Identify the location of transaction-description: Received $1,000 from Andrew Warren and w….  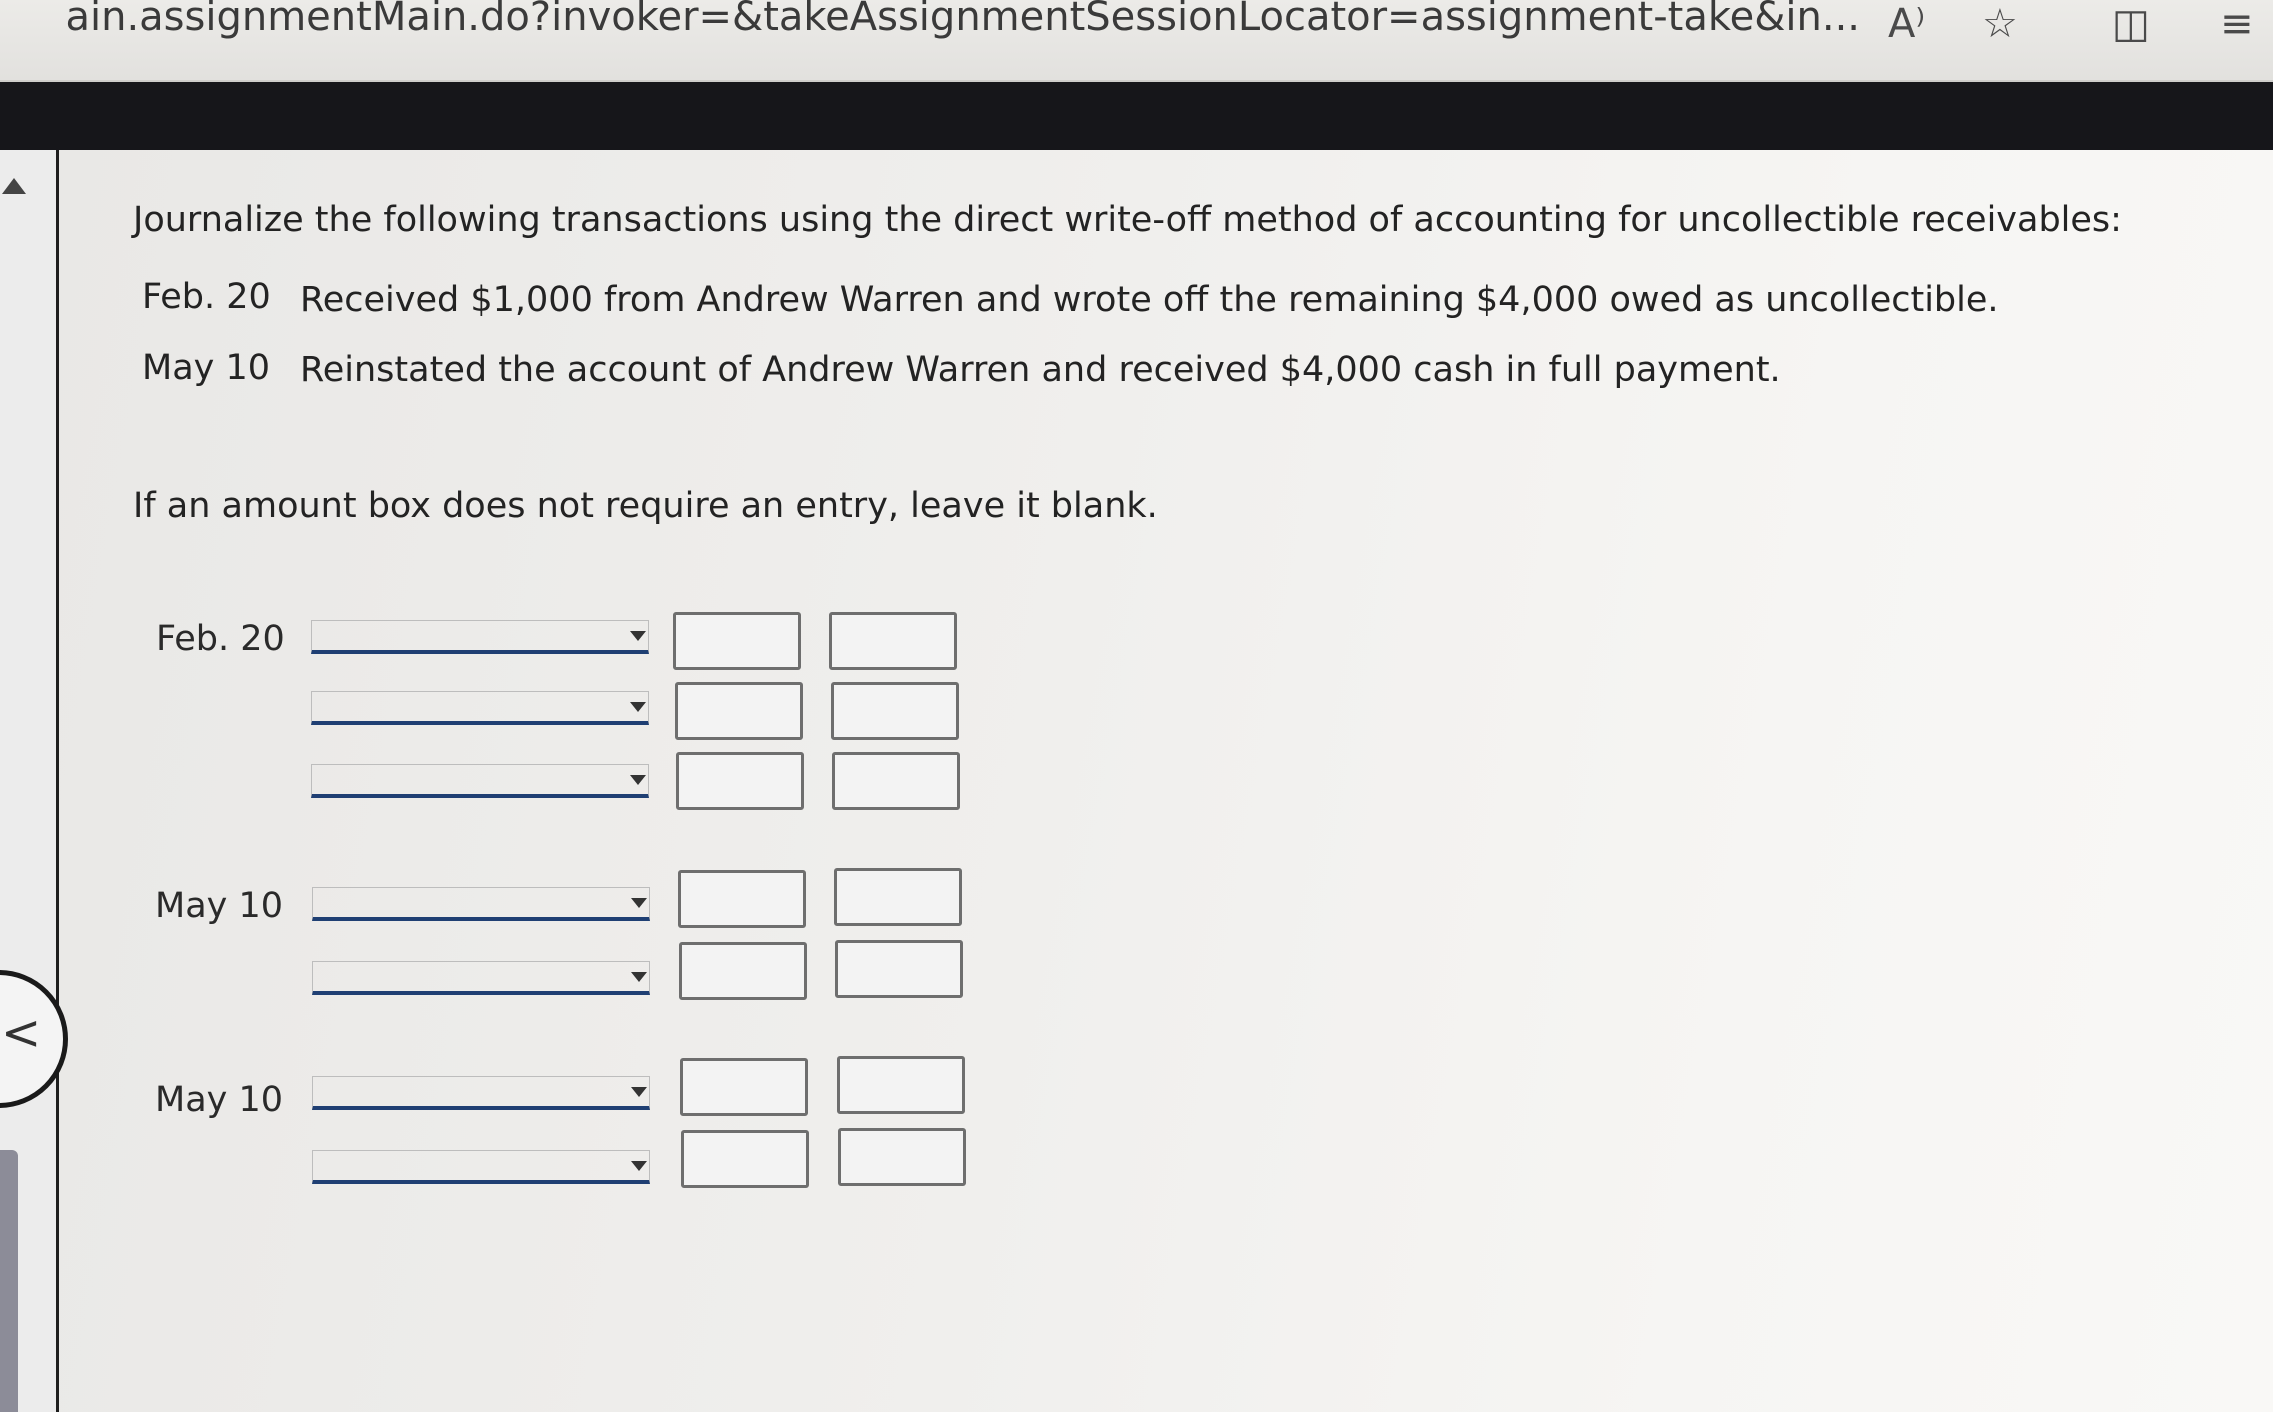
(1149, 300).